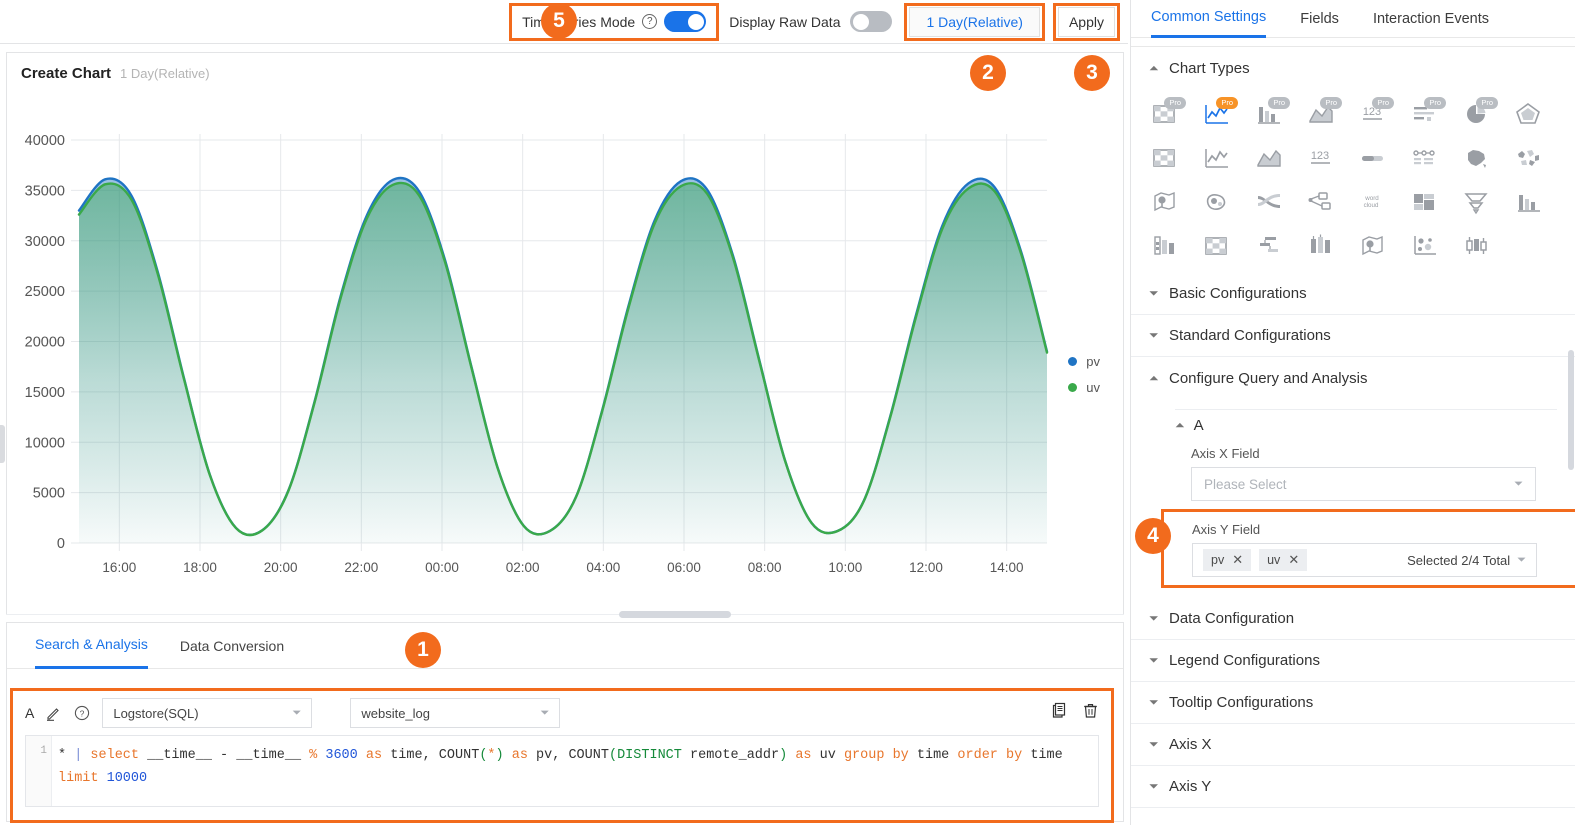  What do you see at coordinates (1425, 246) in the screenshot?
I see `scatter-icon` at bounding box center [1425, 246].